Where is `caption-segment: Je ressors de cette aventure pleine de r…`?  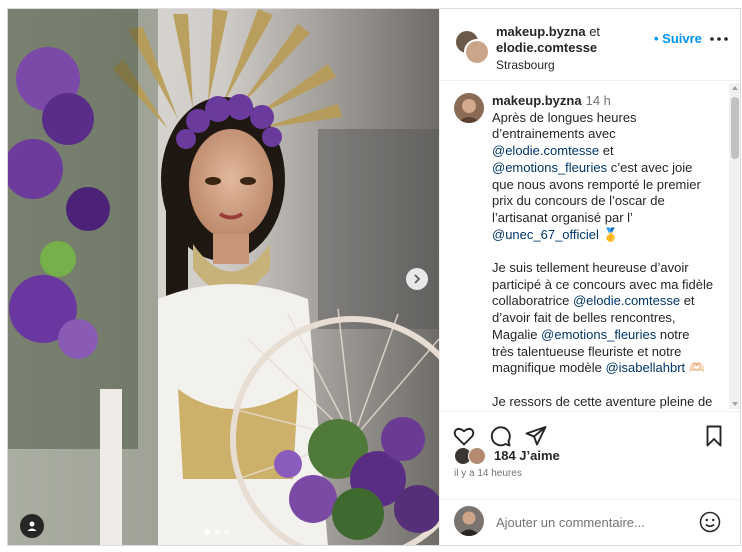 caption-segment: Je ressors de cette aventure pleine de r… is located at coordinates (602, 402).